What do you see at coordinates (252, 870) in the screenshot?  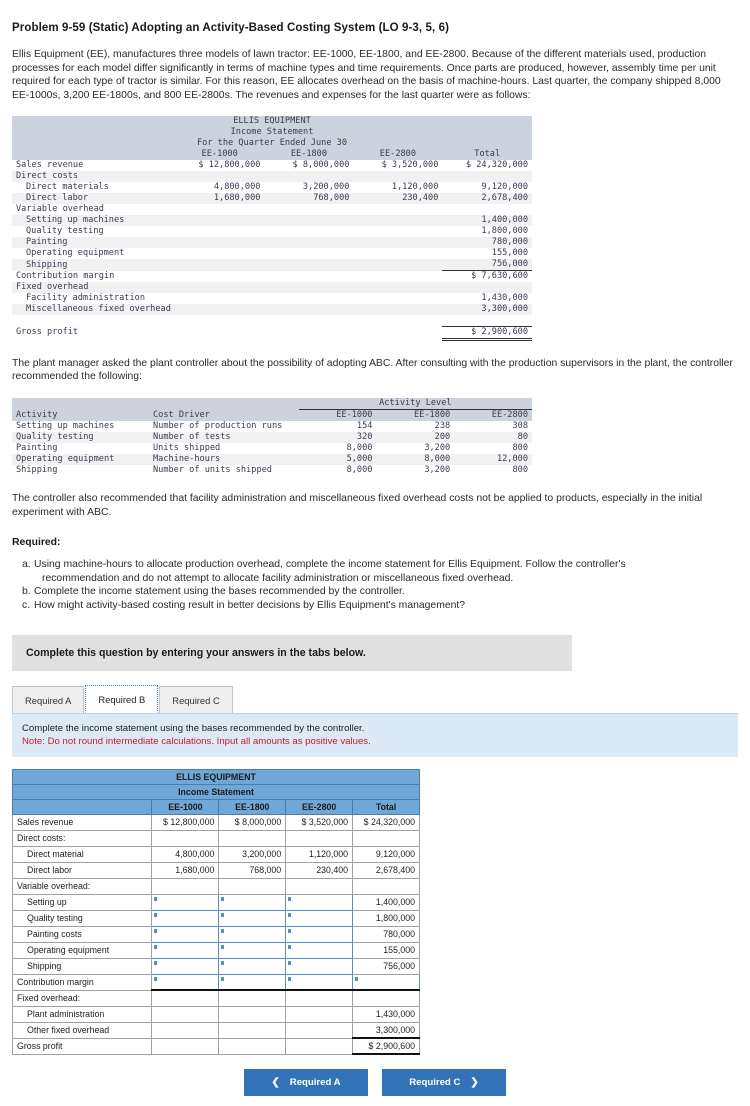 I see `answer-value-cell: 768,000` at bounding box center [252, 870].